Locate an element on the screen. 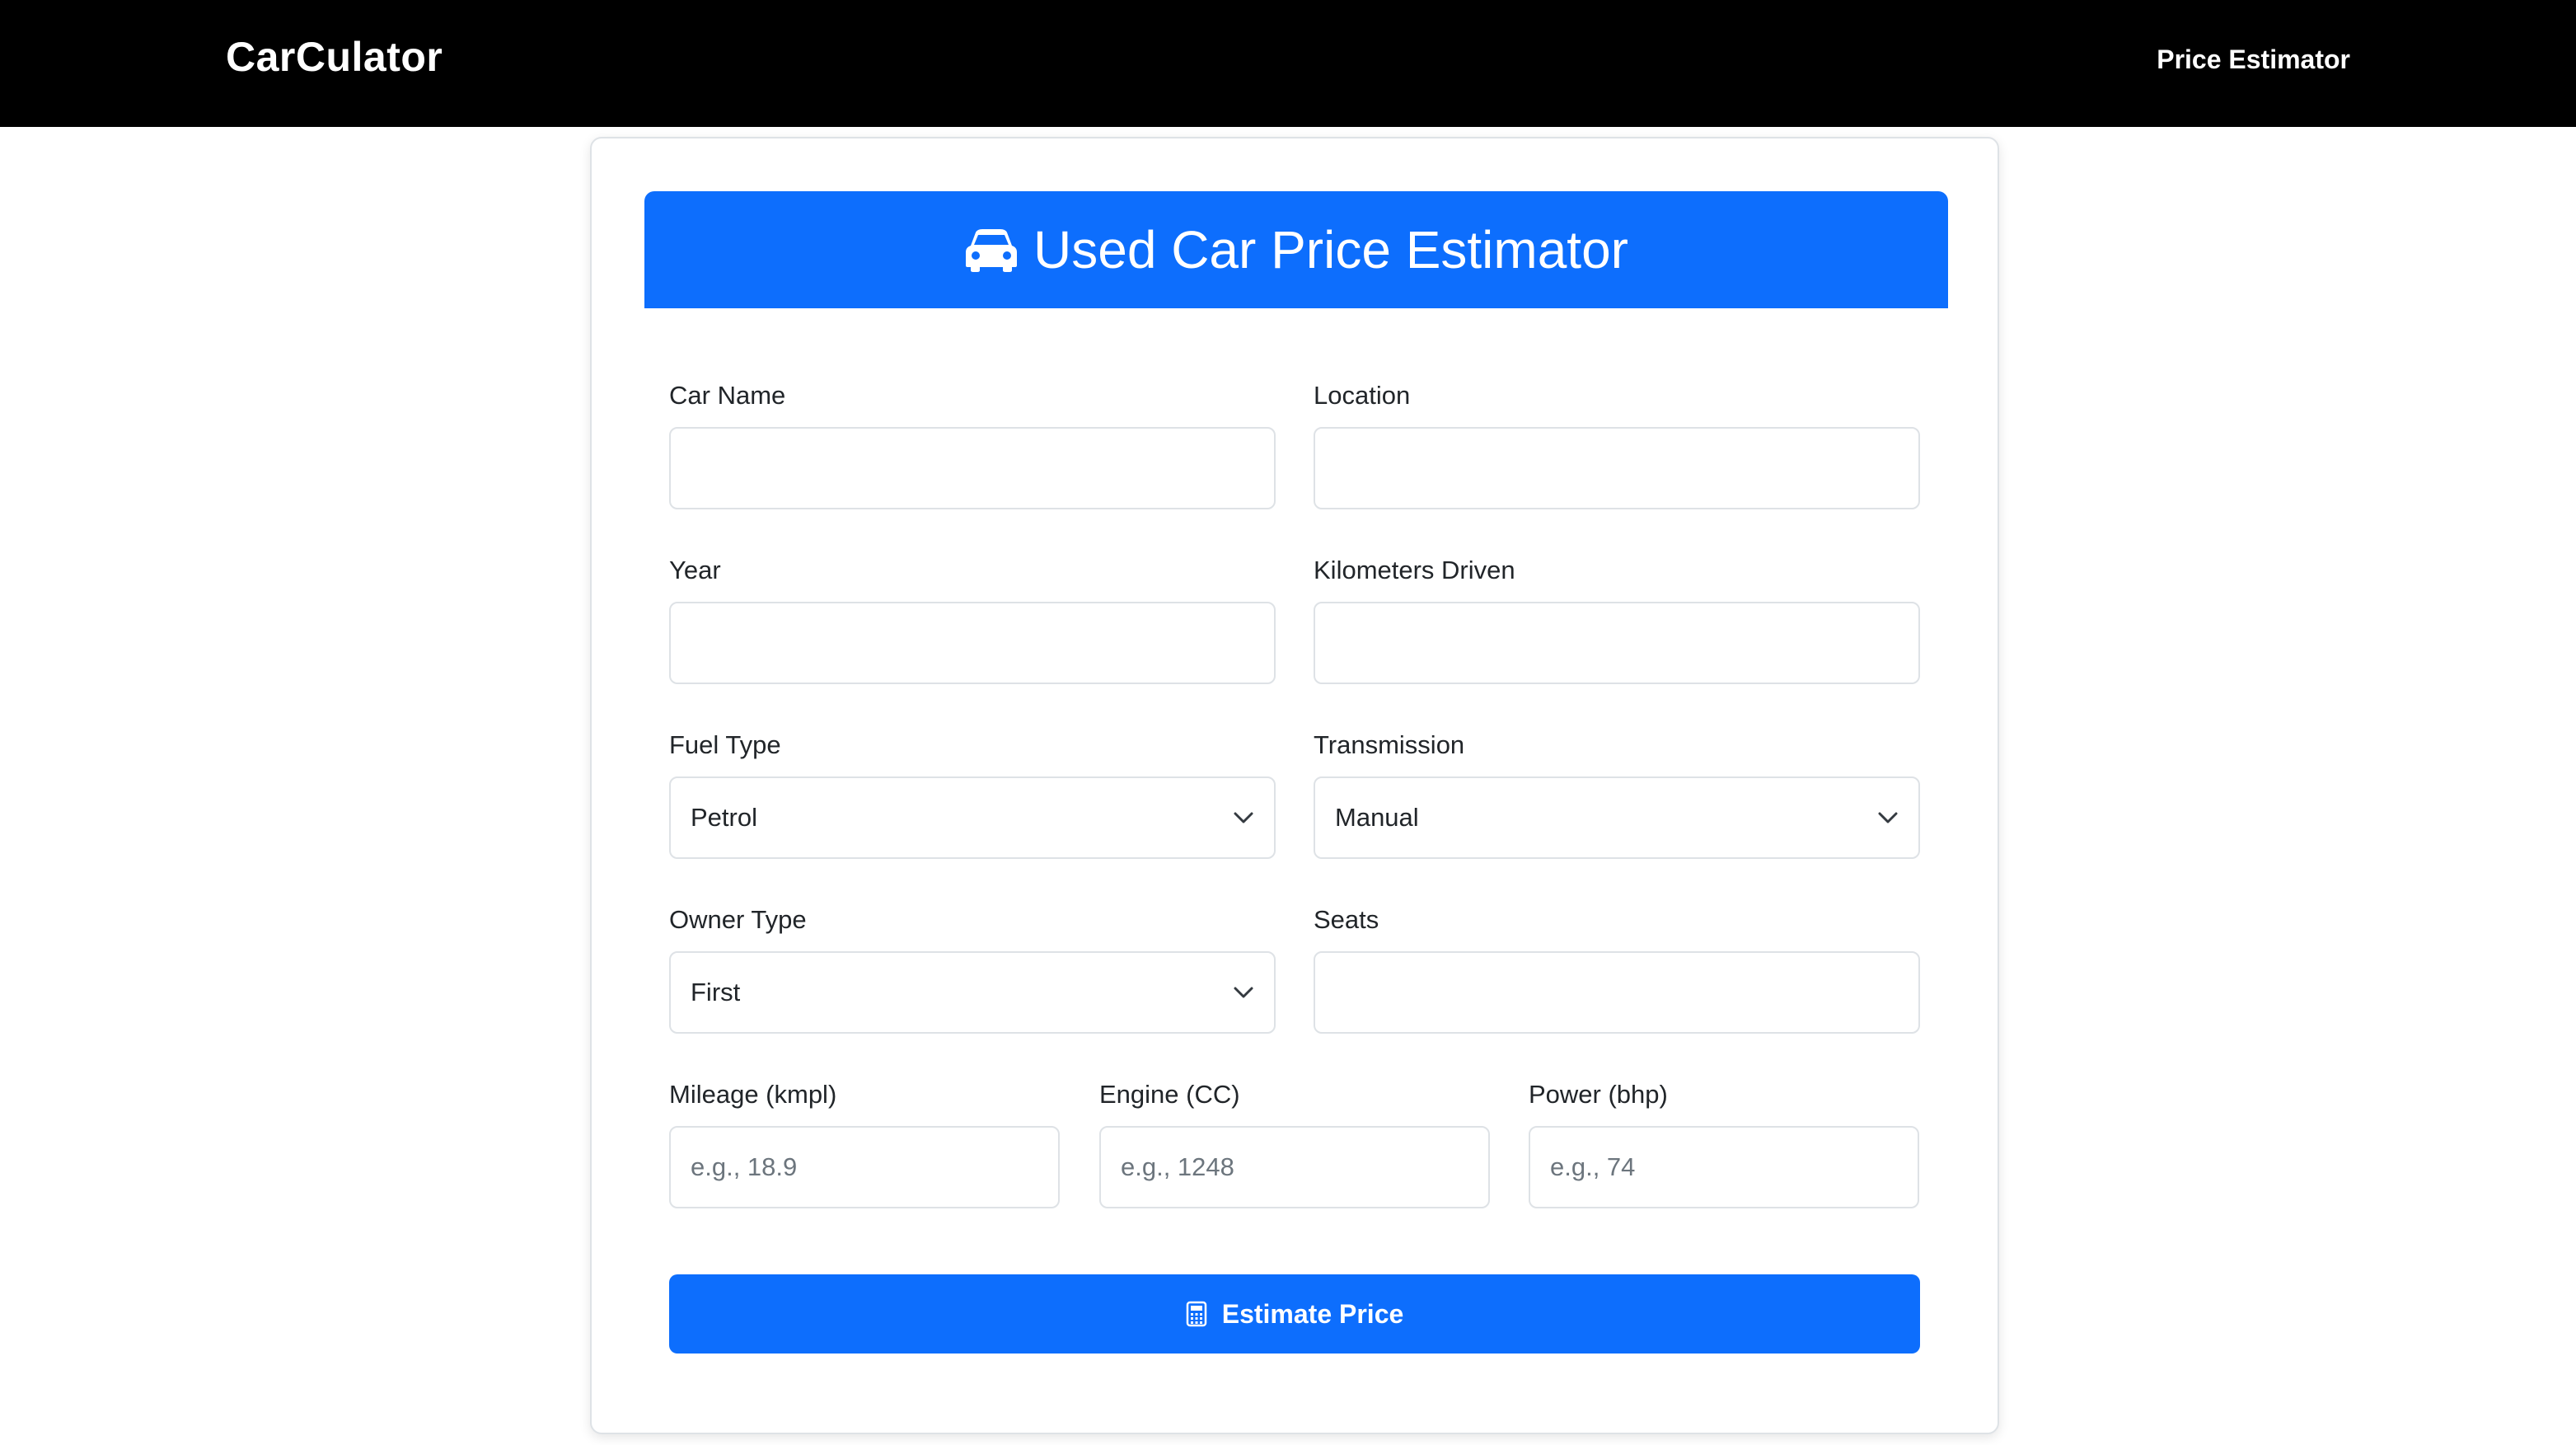  owner-type-label: Owner Type is located at coordinates (738, 919).